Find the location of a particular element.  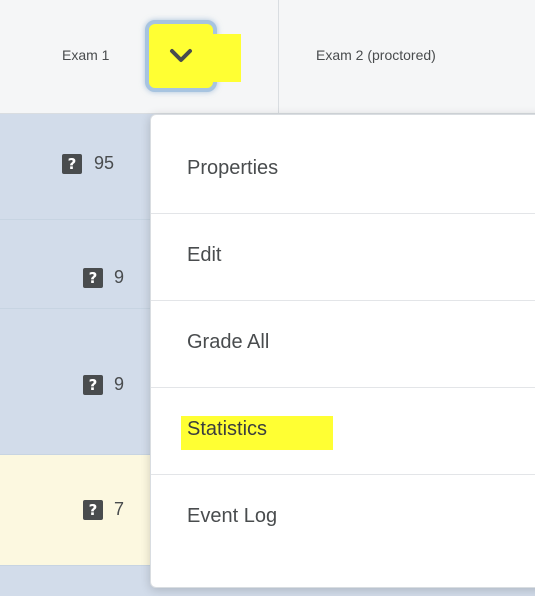

menu-item-label: Edit is located at coordinates (204, 255).